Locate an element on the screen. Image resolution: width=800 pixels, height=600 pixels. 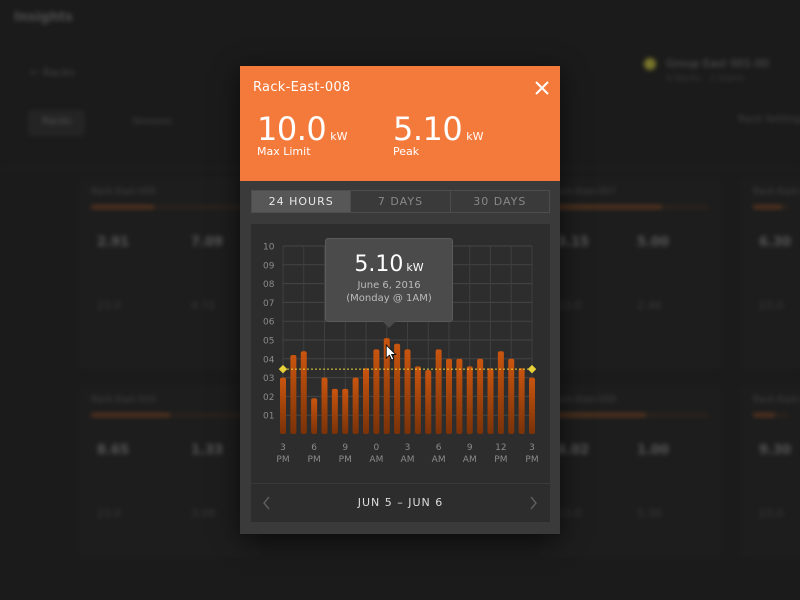
rack-card-value: 6.02 is located at coordinates (573, 450).